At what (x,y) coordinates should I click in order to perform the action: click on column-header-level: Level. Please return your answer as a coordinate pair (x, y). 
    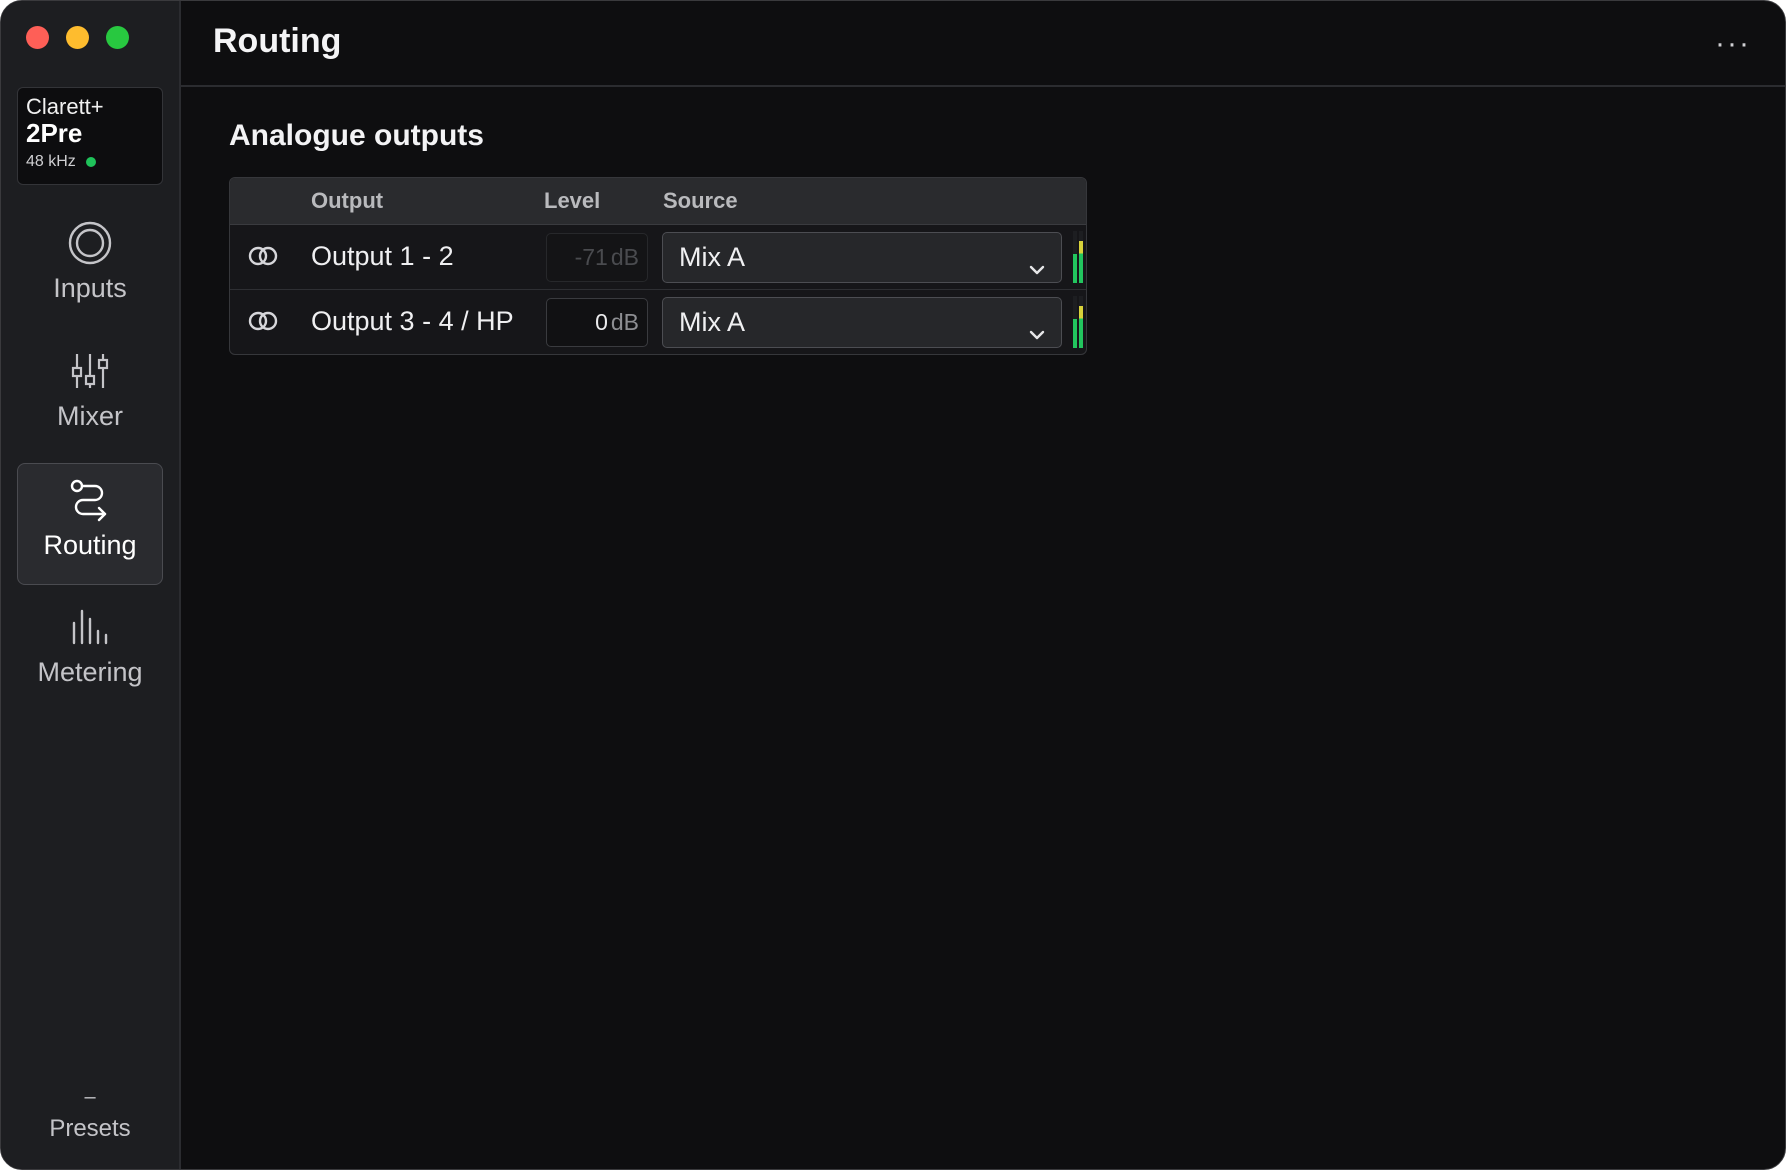
    Looking at the image, I should click on (572, 200).